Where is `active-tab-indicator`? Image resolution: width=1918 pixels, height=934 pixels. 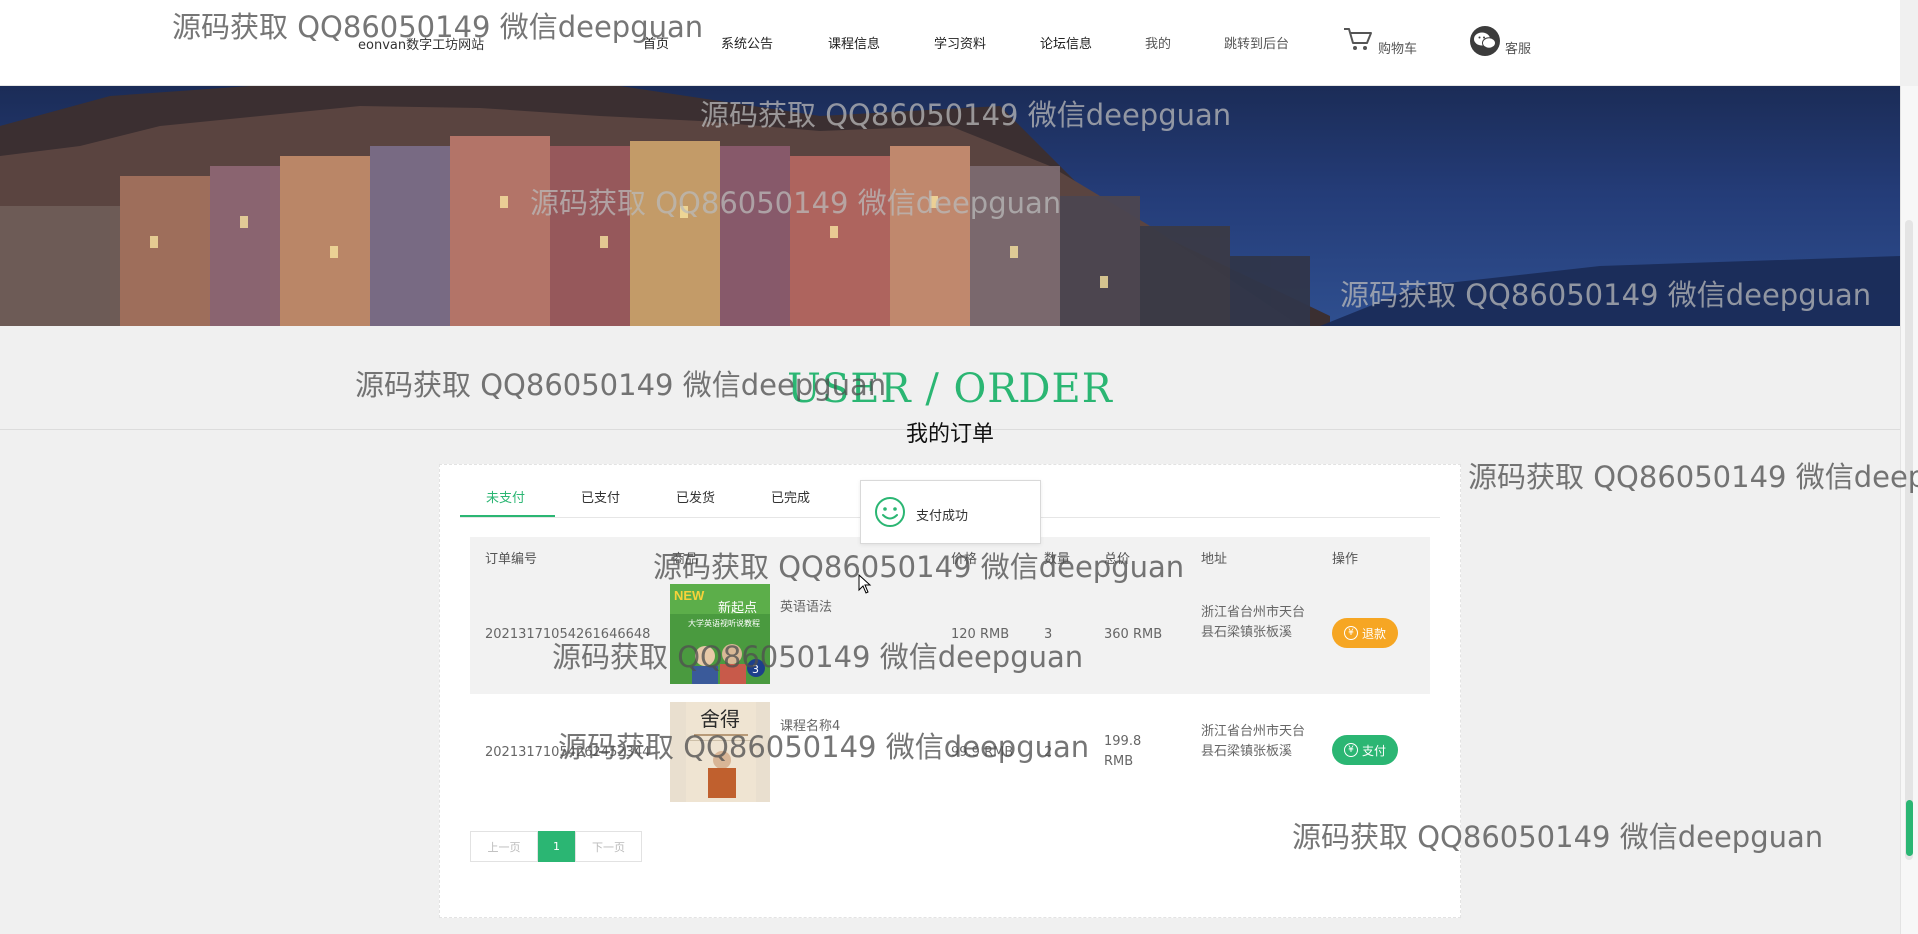 active-tab-indicator is located at coordinates (507, 516).